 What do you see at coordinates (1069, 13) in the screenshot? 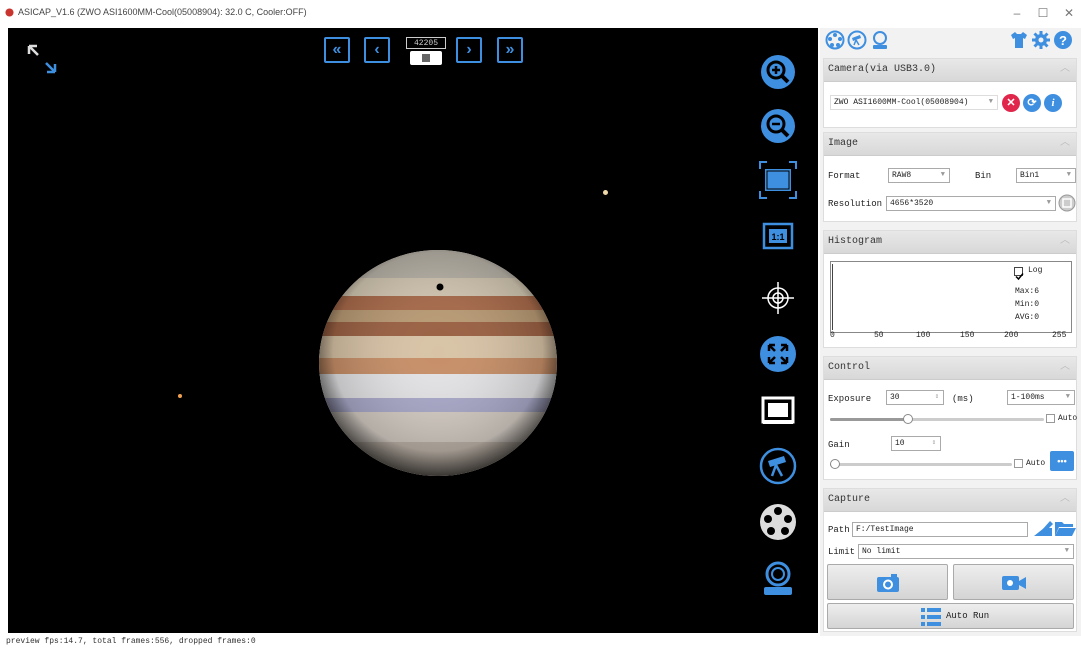
I see `close-window-button: ✕` at bounding box center [1069, 13].